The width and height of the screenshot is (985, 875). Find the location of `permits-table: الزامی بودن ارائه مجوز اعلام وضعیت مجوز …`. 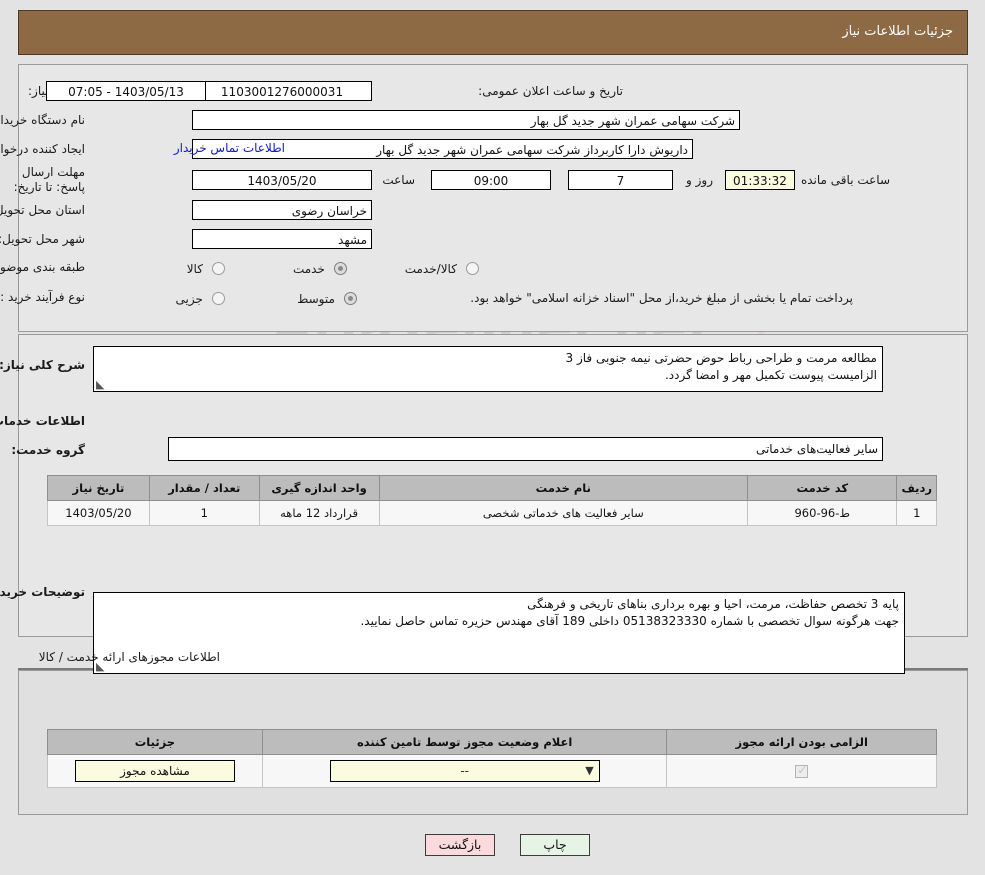

permits-table: الزامی بودن ارائه مجوز اعلام وضعیت مجوز … is located at coordinates (492, 758).